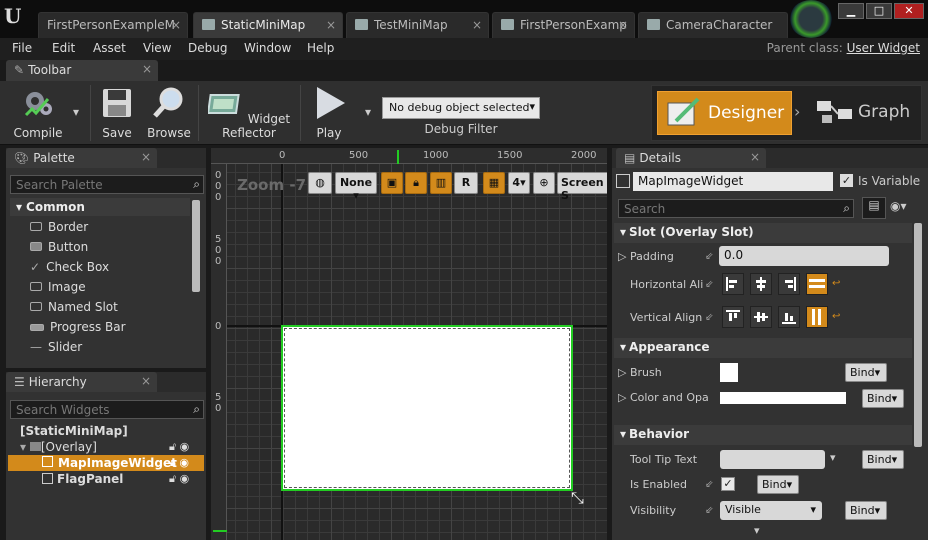 The height and width of the screenshot is (540, 928). I want to click on none-dropdown: None ▾, so click(356, 187).